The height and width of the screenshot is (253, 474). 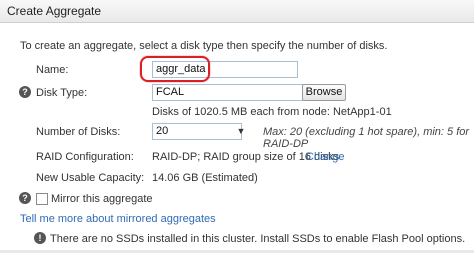 What do you see at coordinates (324, 92) in the screenshot?
I see `browse-button: Browse` at bounding box center [324, 92].